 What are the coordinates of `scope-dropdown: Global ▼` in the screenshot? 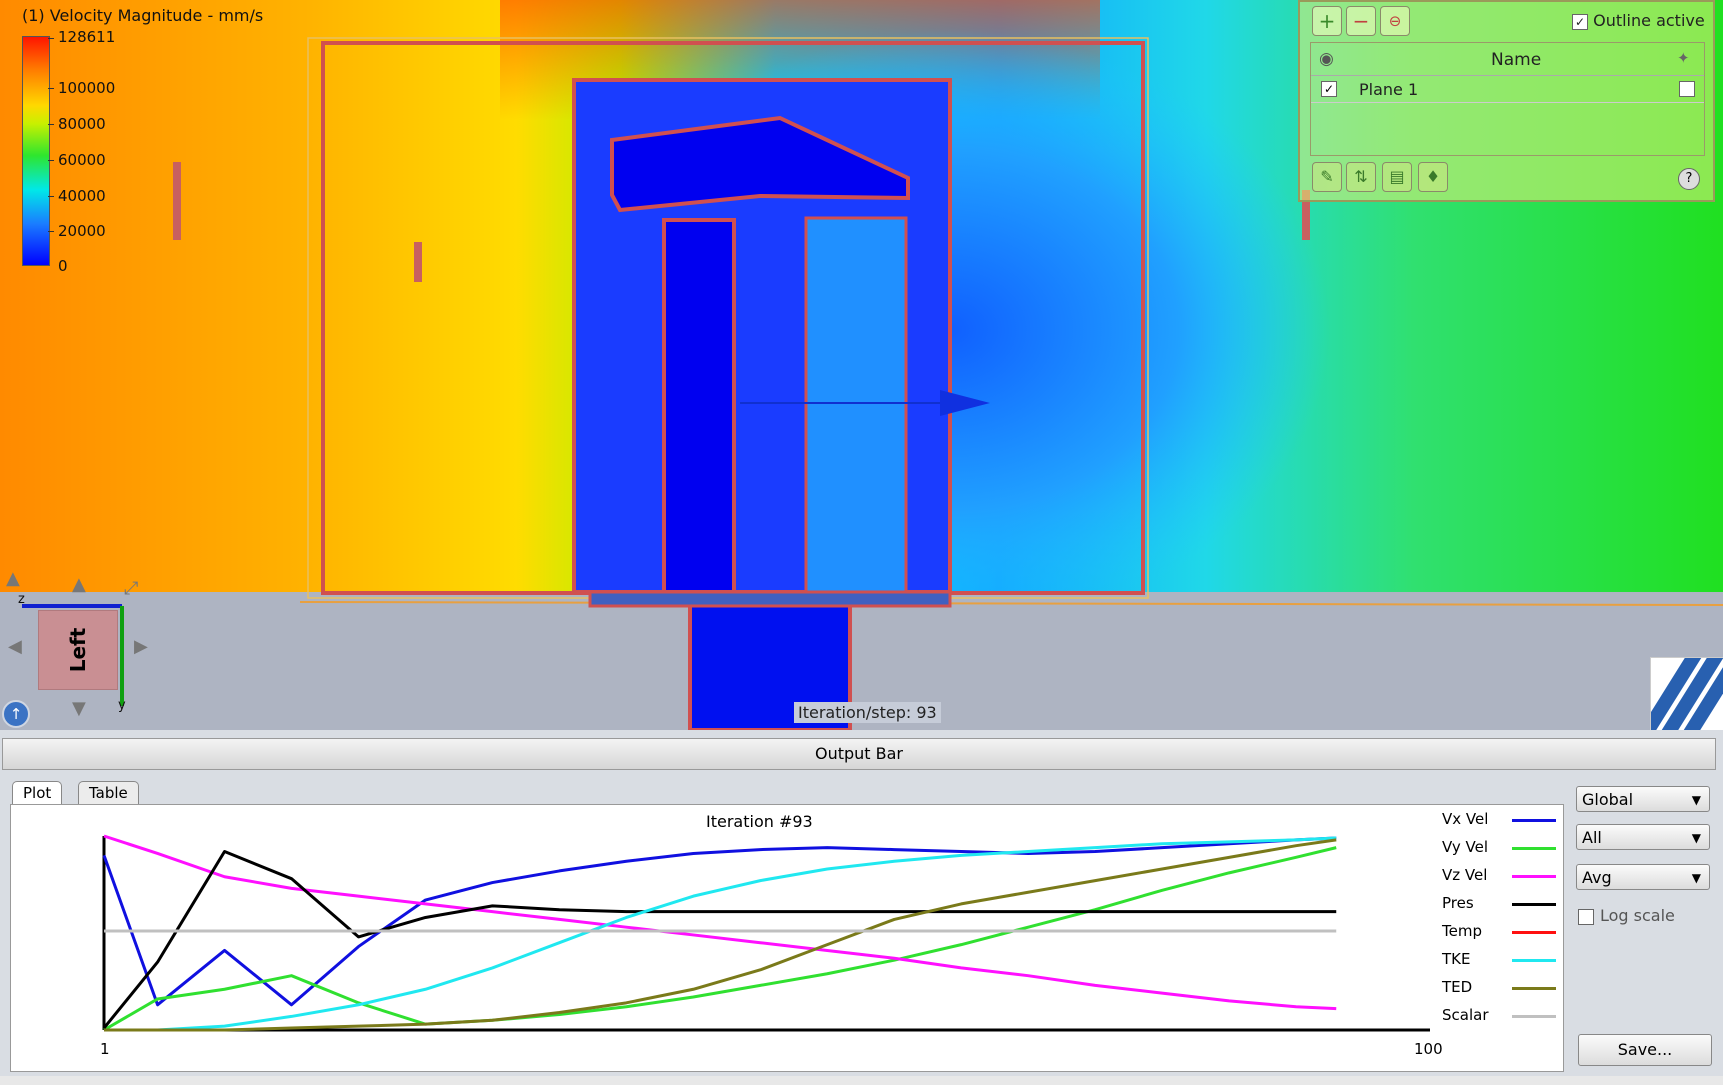 It's located at (1643, 799).